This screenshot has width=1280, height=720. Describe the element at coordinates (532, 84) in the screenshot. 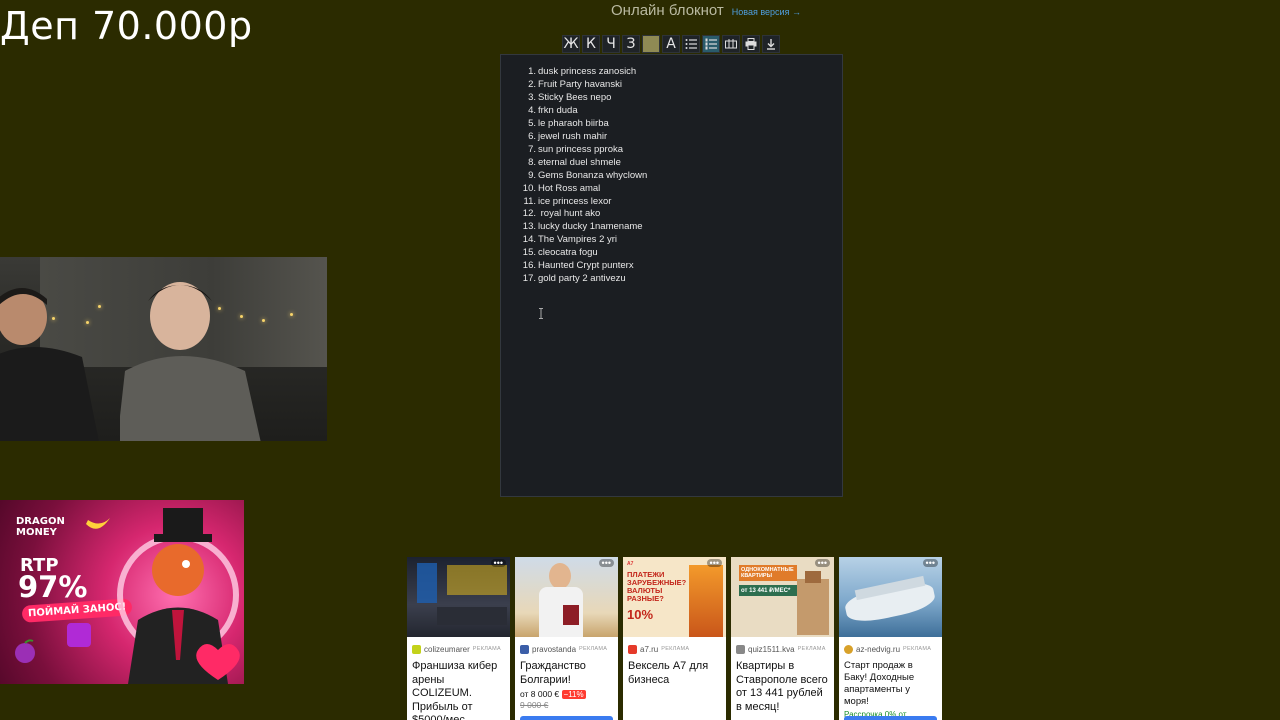

I see `list-item-number: 2.` at that location.